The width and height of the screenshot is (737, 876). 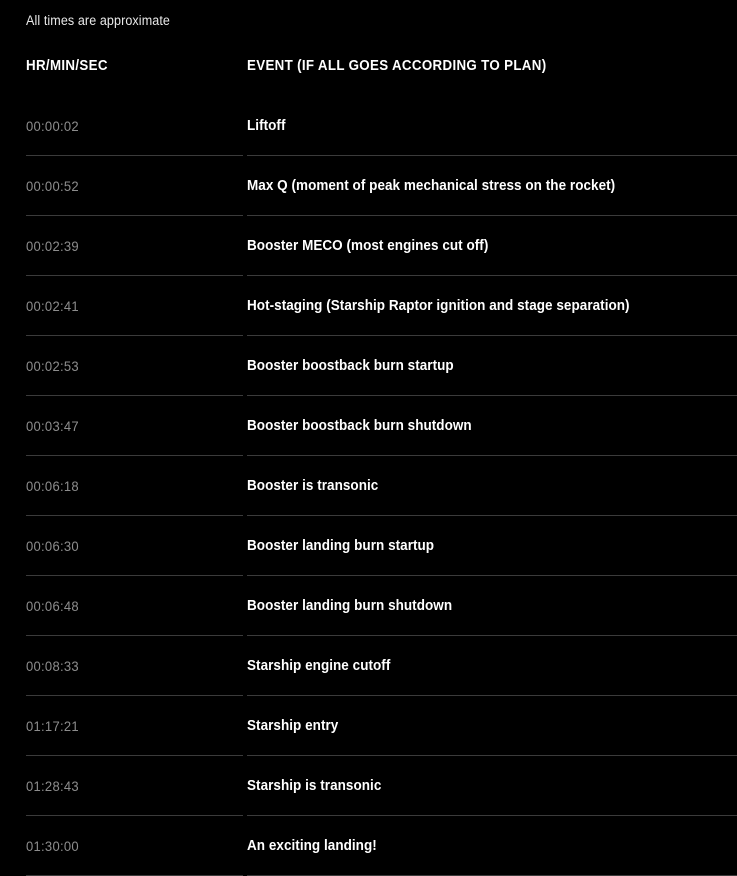 I want to click on row-event-cell: Booster landing burn shutdown, so click(x=487, y=606).